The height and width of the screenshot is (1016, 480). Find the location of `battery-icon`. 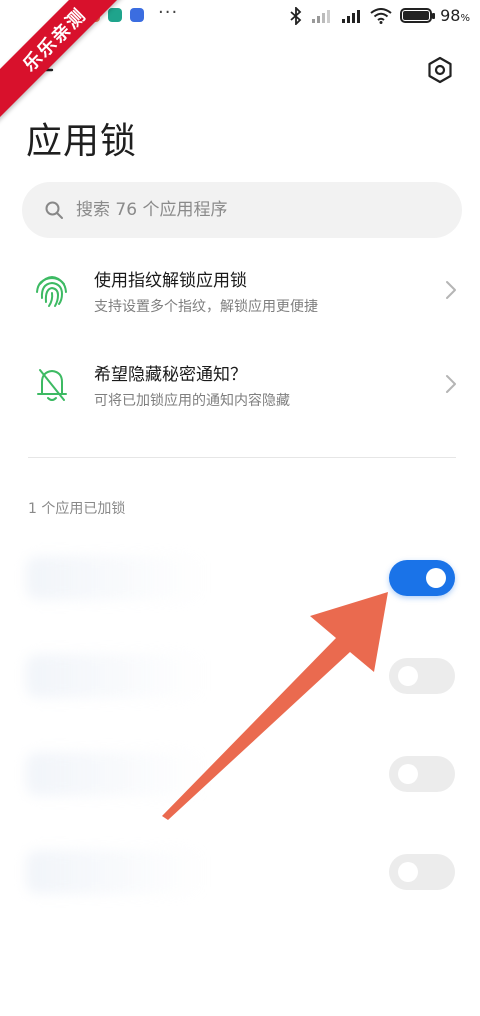

battery-icon is located at coordinates (418, 15).